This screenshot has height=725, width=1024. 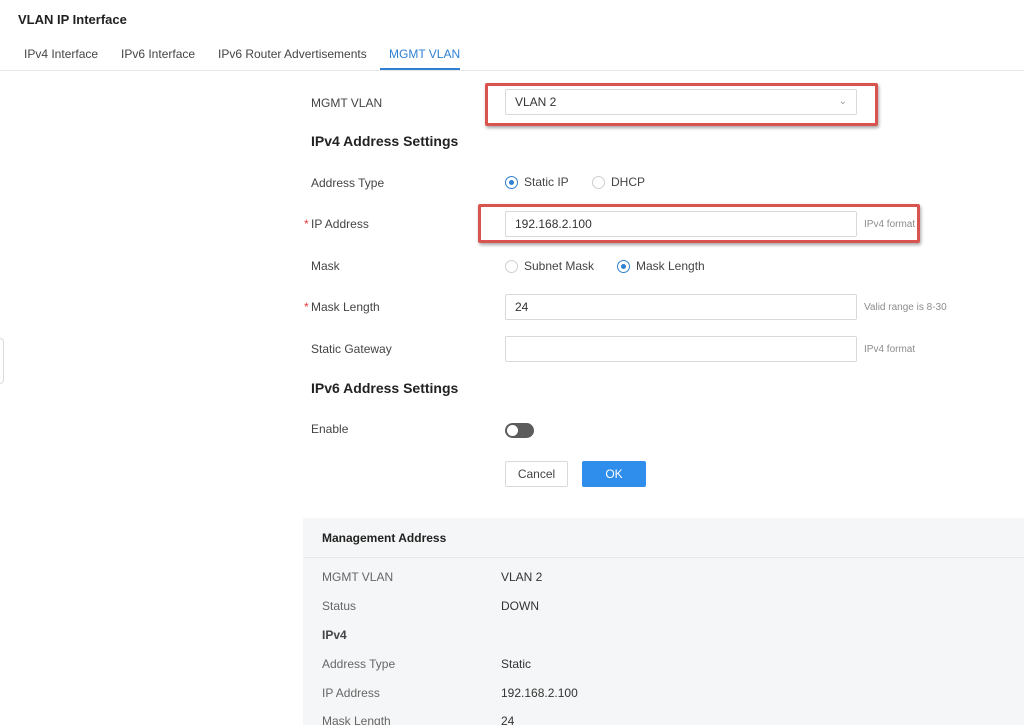 I want to click on radio-mask-length-dot, so click(x=623, y=266).